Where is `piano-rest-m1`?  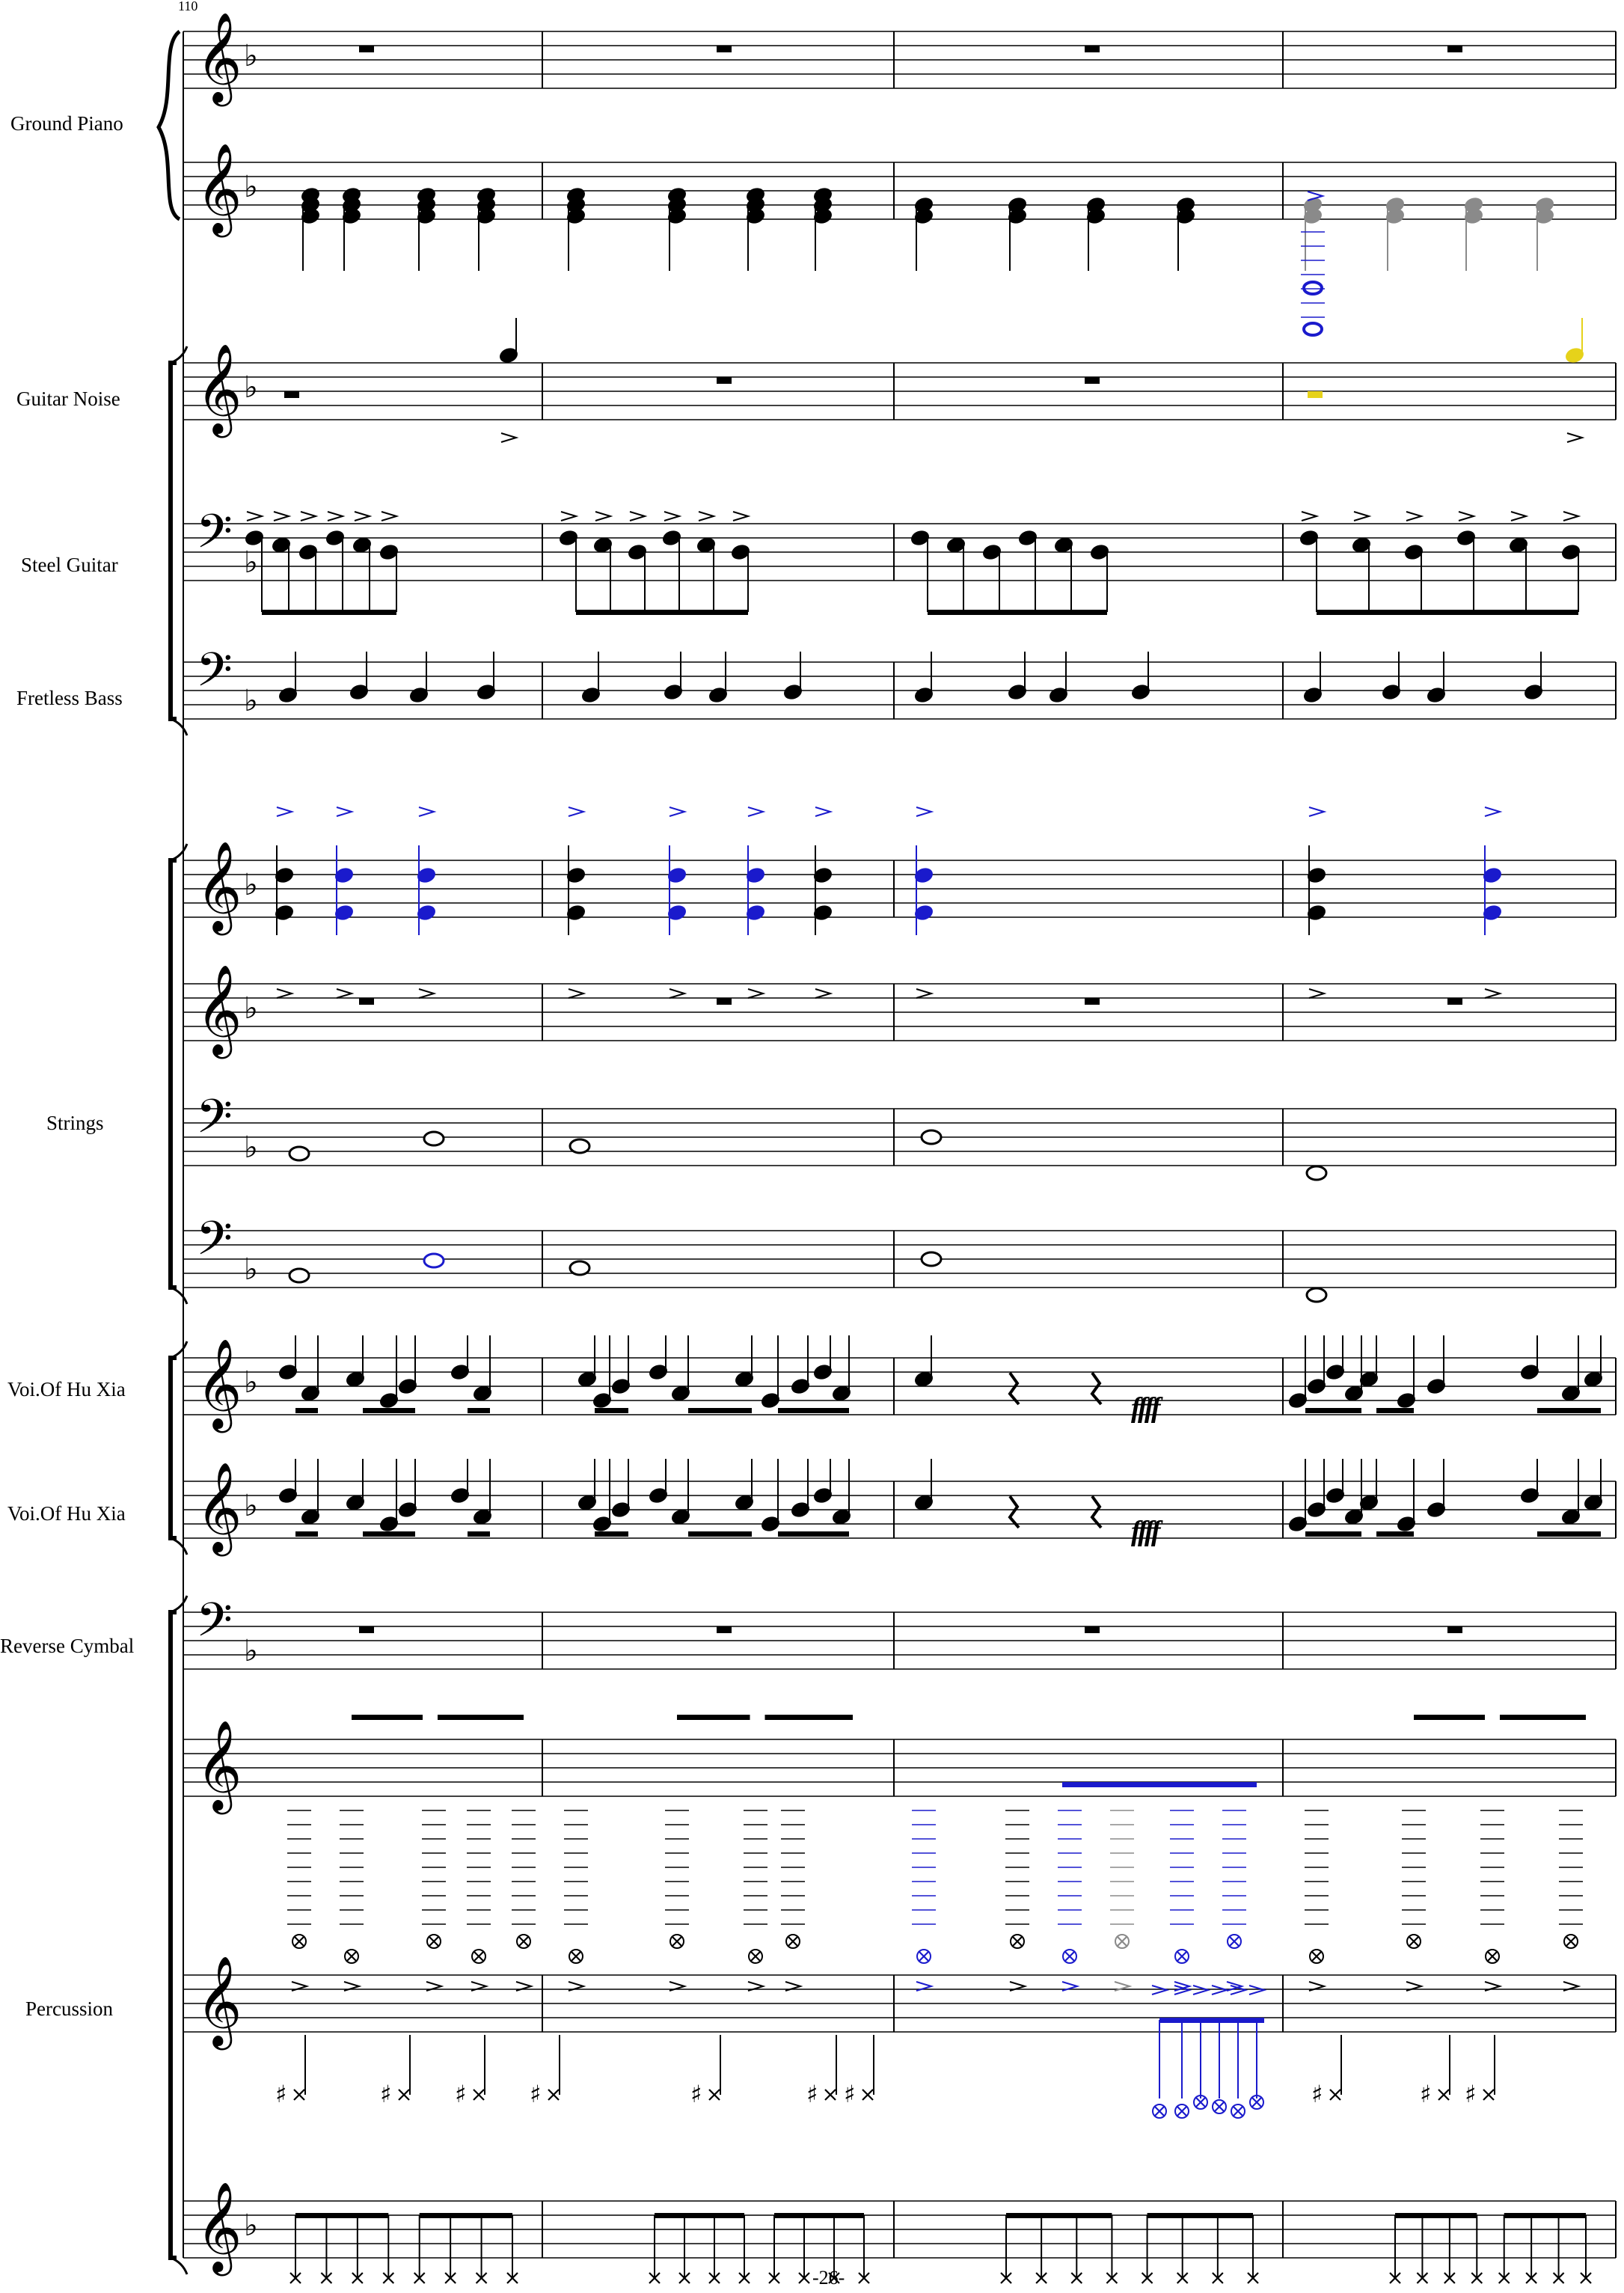 piano-rest-m1 is located at coordinates (366, 49).